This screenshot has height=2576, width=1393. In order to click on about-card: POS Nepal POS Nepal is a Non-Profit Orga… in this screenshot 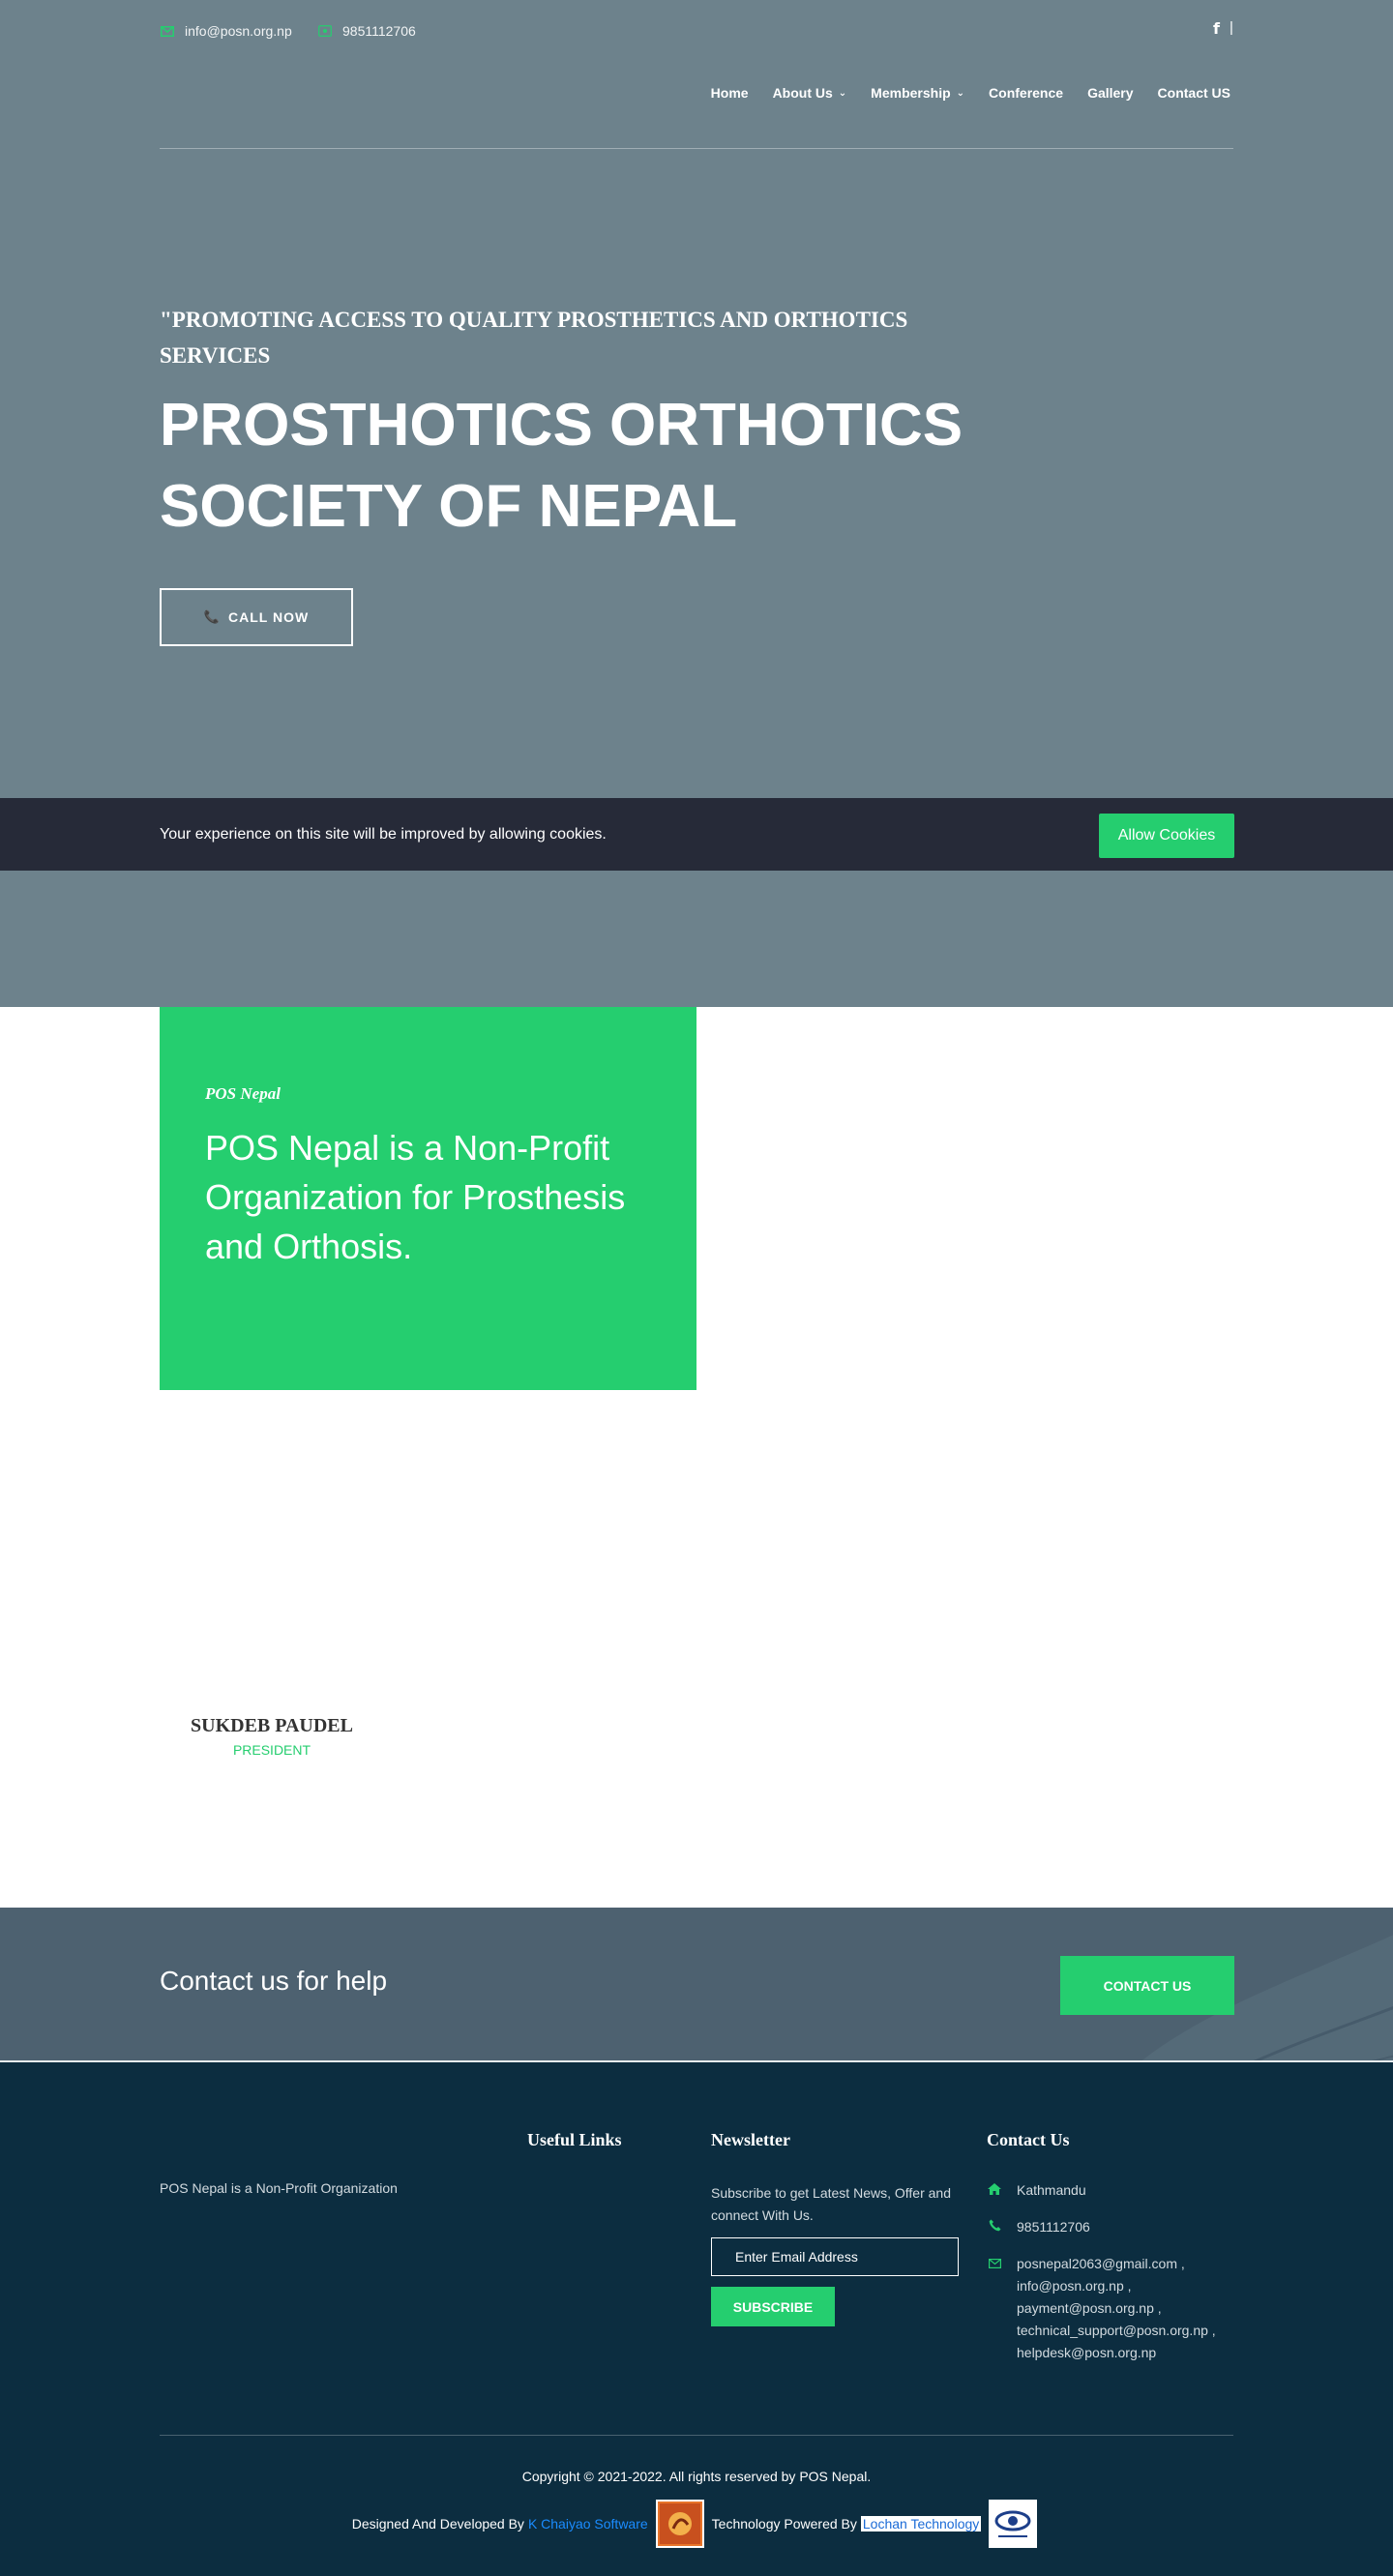, I will do `click(428, 1198)`.